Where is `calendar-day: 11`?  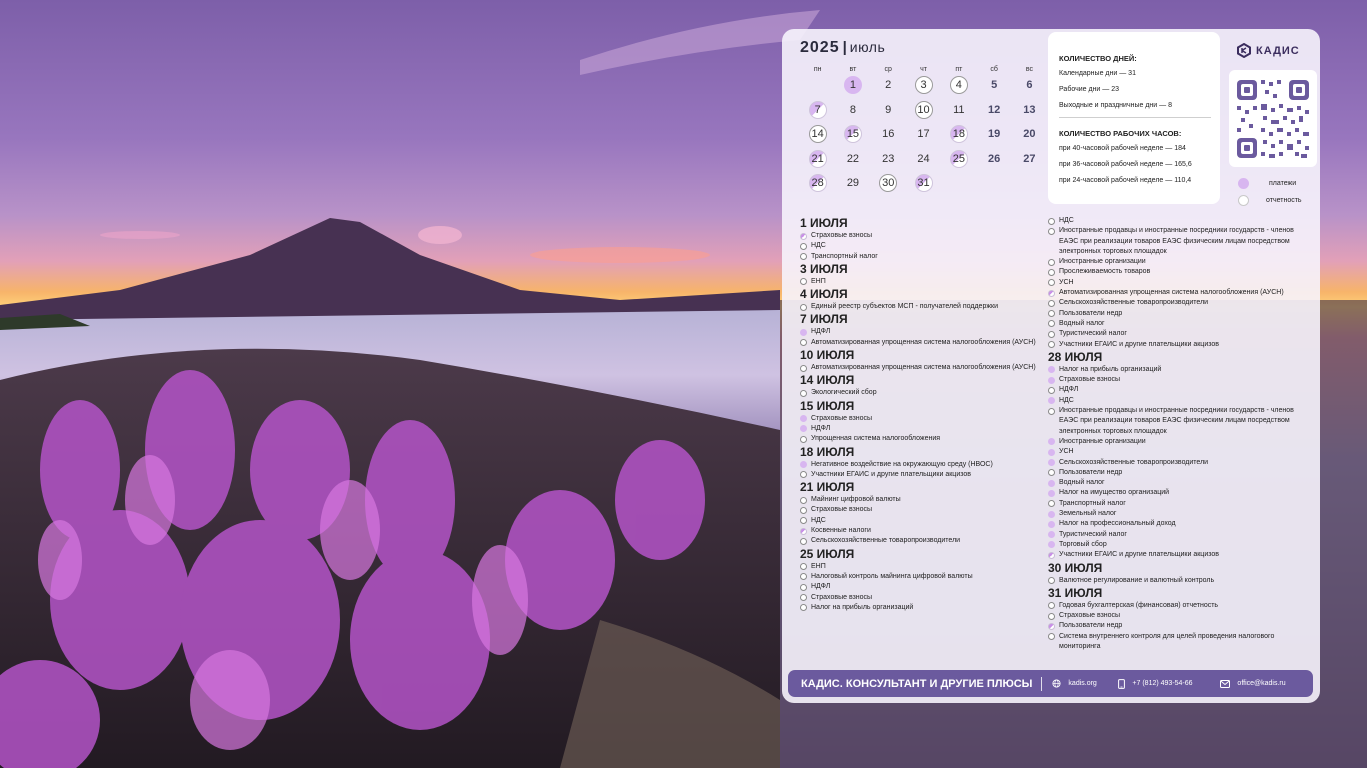 calendar-day: 11 is located at coordinates (959, 110).